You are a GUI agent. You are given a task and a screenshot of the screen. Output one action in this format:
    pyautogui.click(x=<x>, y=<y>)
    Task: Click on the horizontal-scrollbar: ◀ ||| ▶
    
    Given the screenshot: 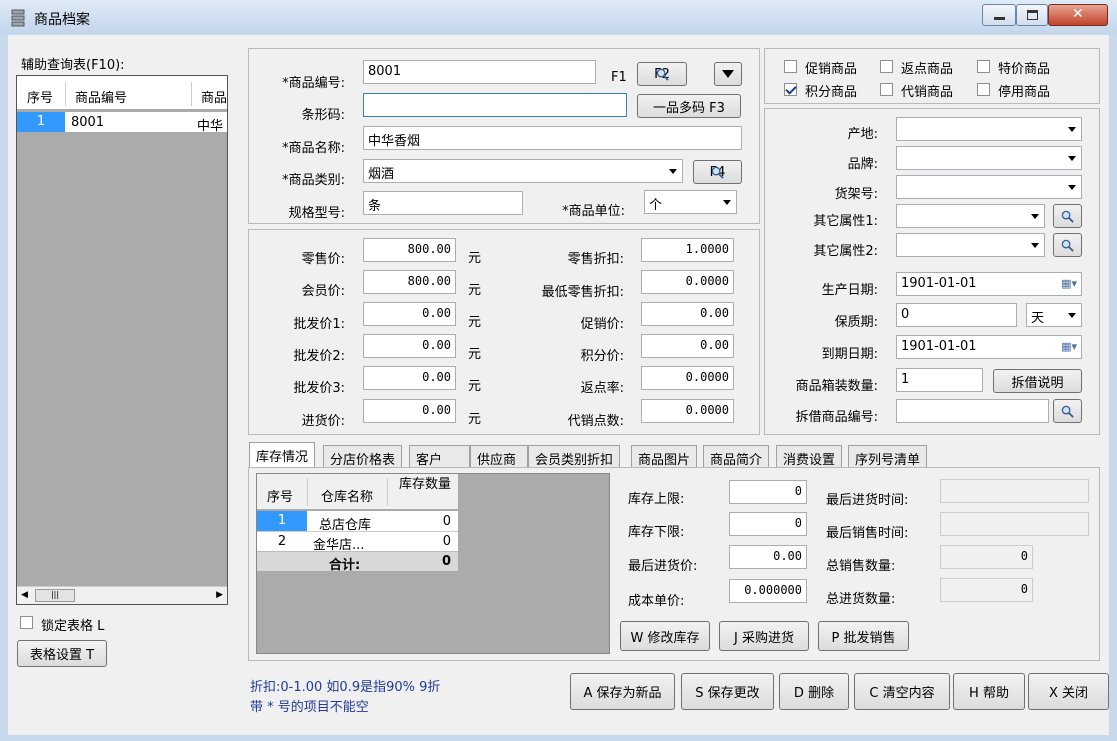 What is the action you would take?
    pyautogui.click(x=122, y=595)
    